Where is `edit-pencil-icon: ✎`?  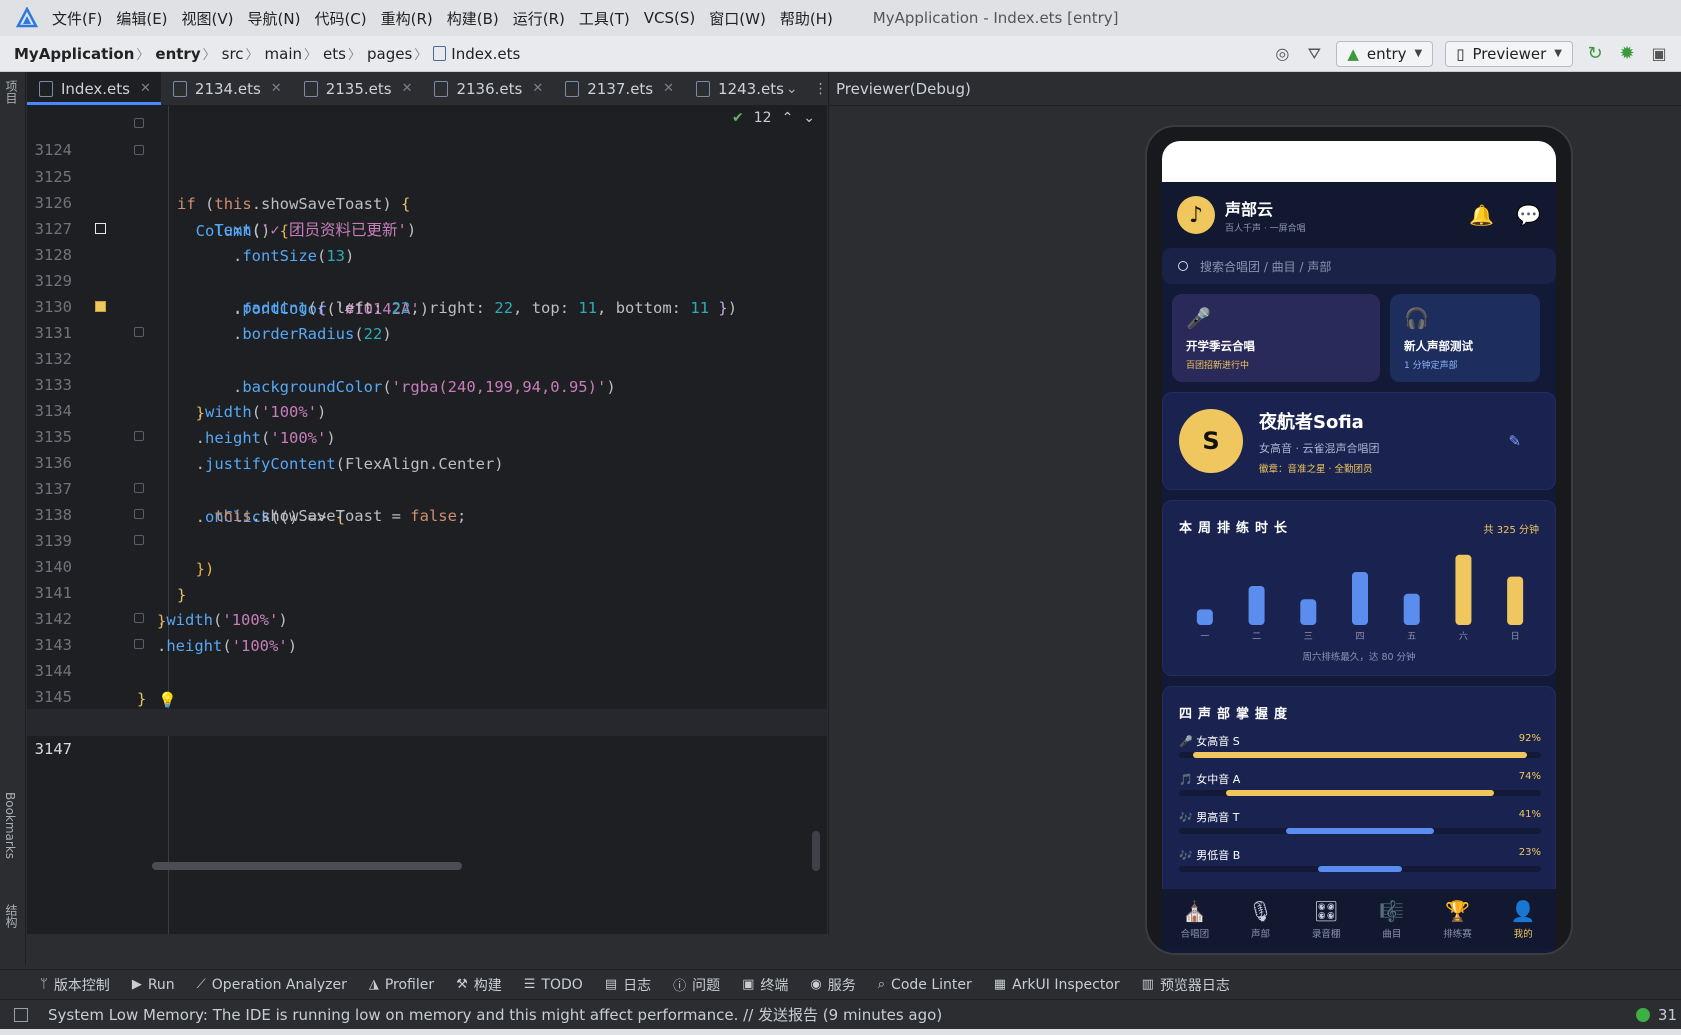
edit-pencil-icon: ✎ is located at coordinates (1514, 441).